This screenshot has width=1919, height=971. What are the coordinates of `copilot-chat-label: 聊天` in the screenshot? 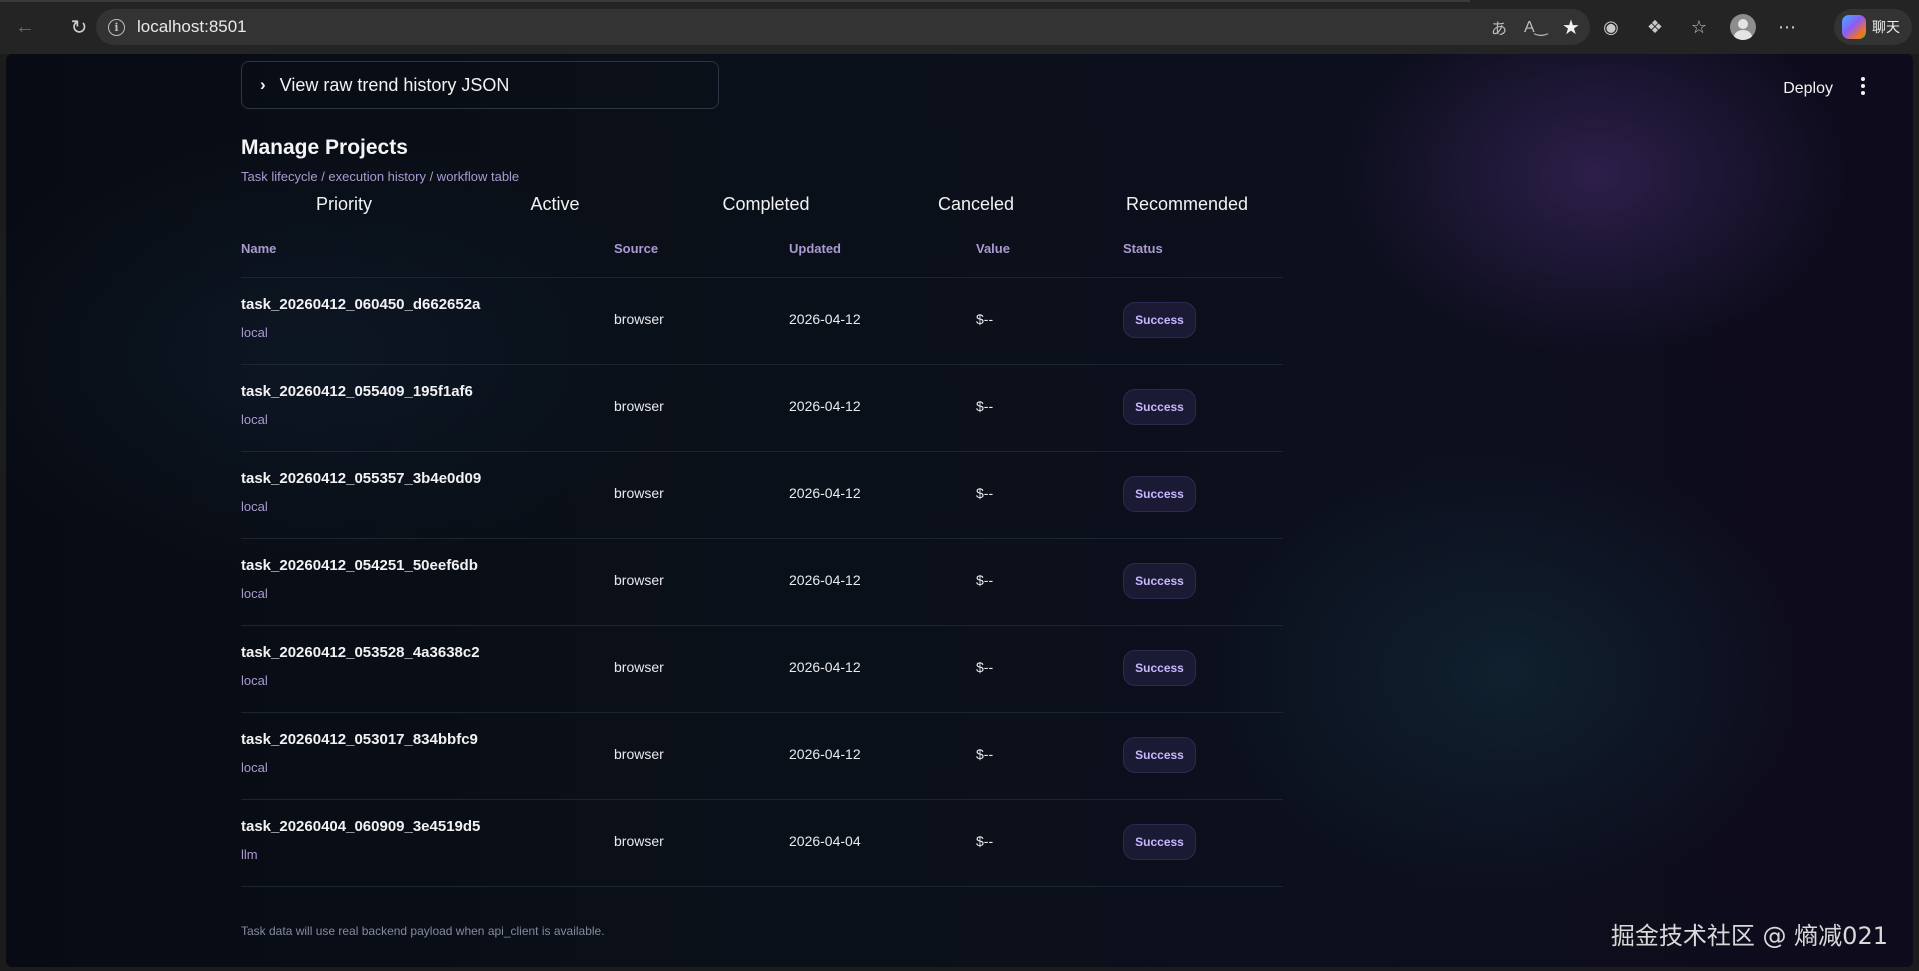 It's located at (1886, 27).